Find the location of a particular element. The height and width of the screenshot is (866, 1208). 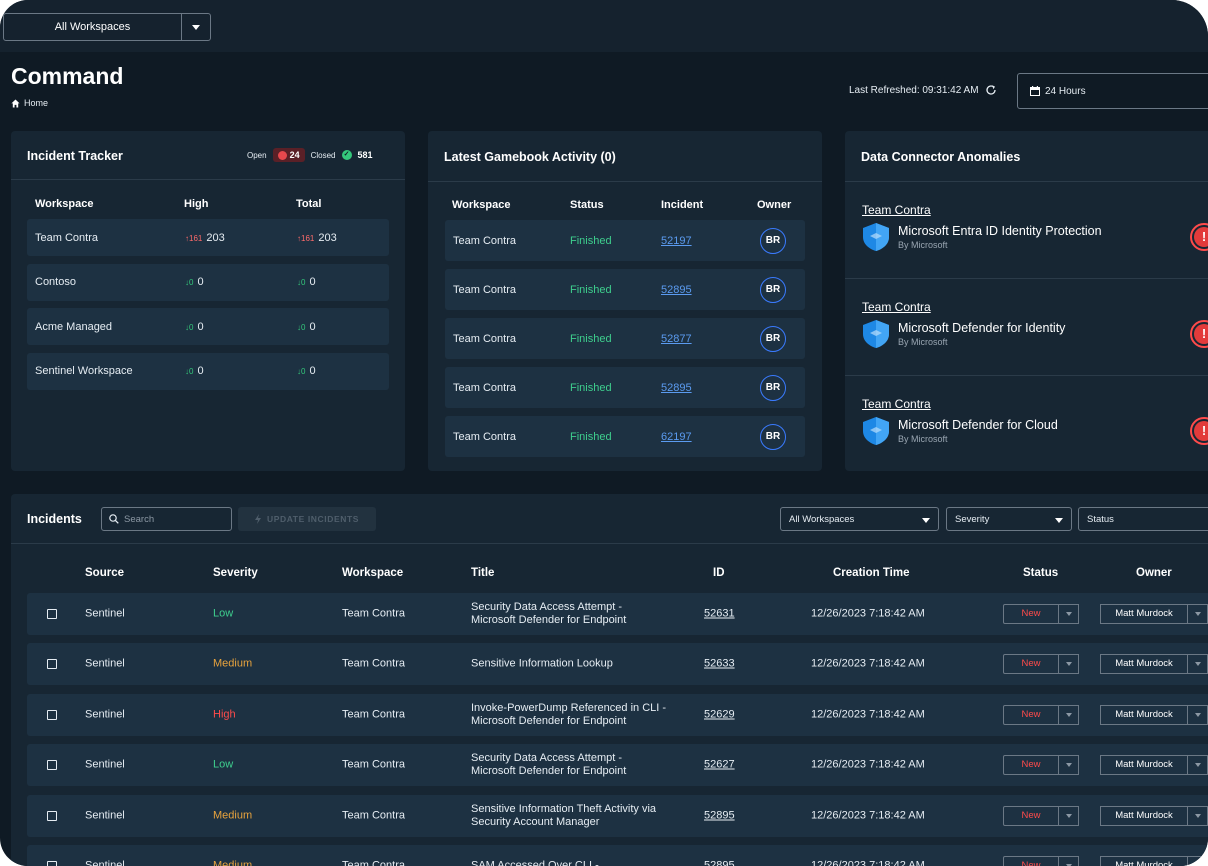

column-header: Workspace is located at coordinates (372, 573).